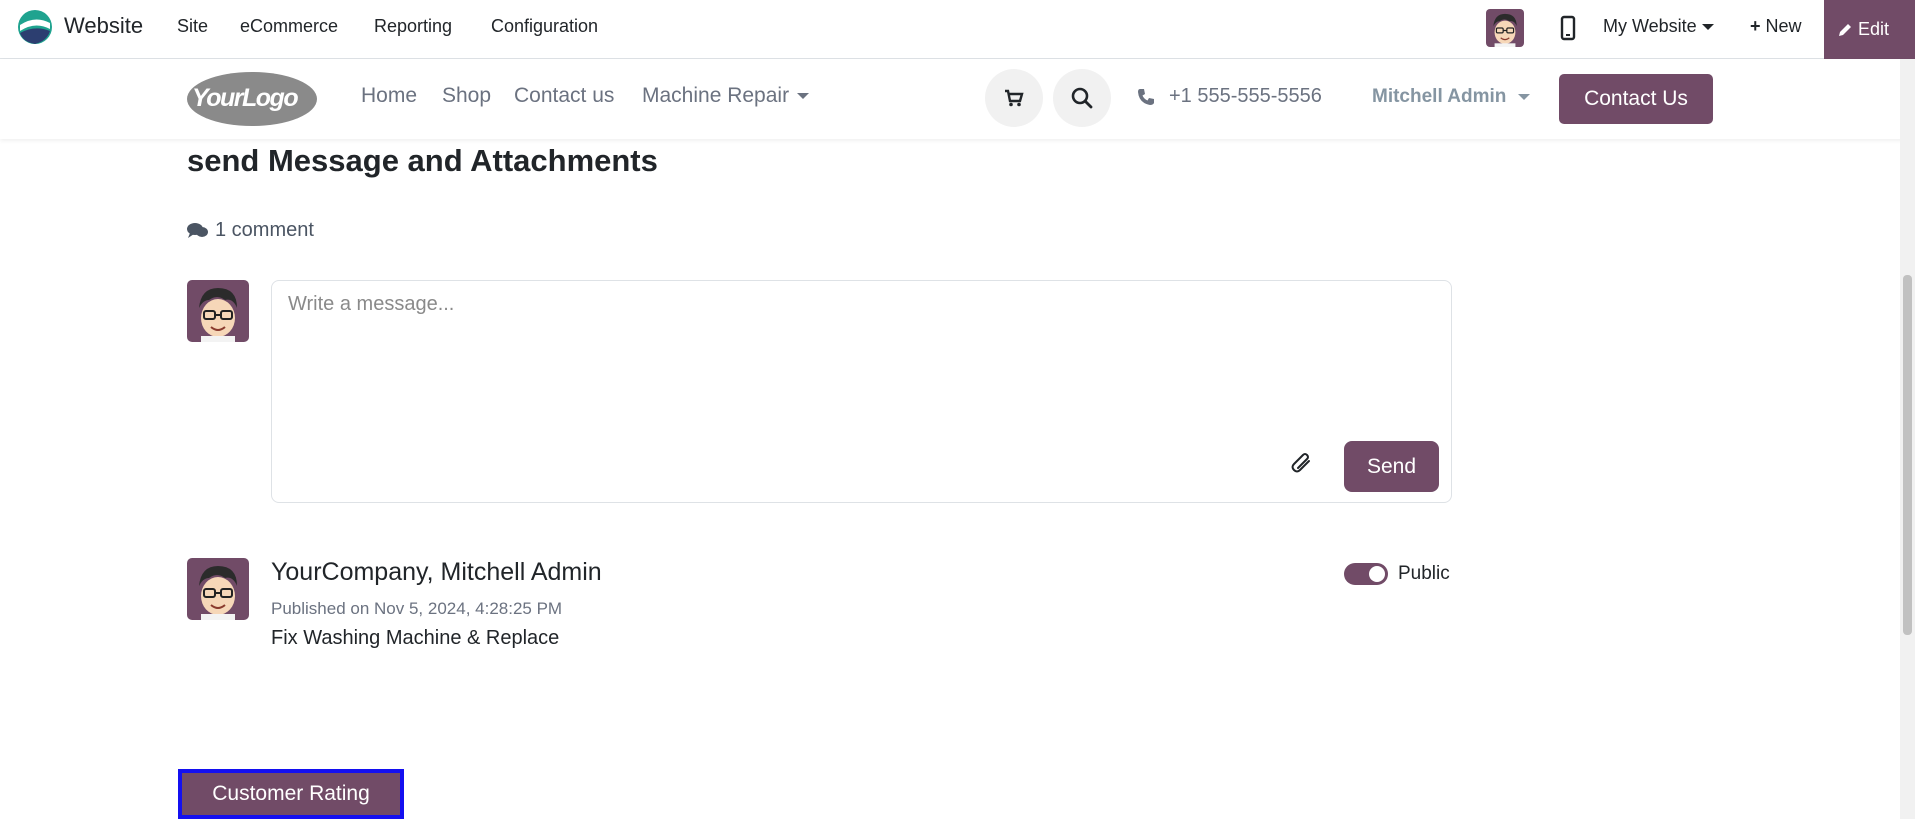 Image resolution: width=1915 pixels, height=819 pixels. What do you see at coordinates (264, 230) in the screenshot?
I see `comment-count-text: 1 comment` at bounding box center [264, 230].